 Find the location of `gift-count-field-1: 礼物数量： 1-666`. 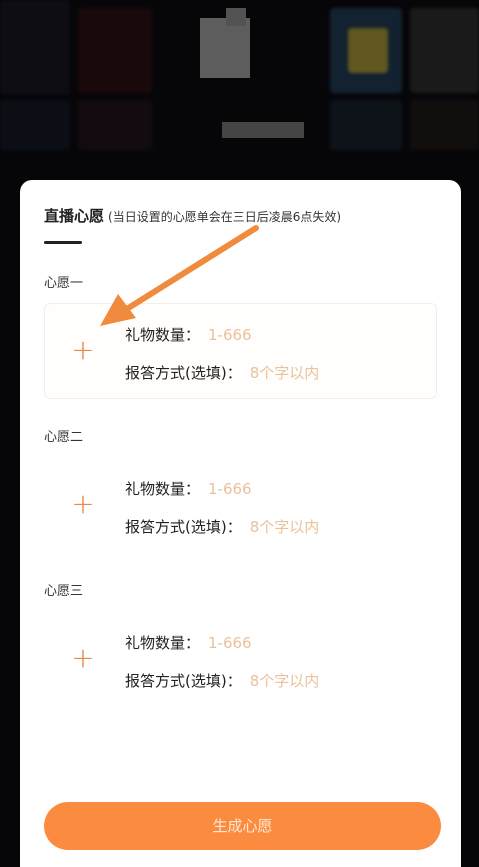

gift-count-field-1: 礼物数量： 1-666 is located at coordinates (188, 334).